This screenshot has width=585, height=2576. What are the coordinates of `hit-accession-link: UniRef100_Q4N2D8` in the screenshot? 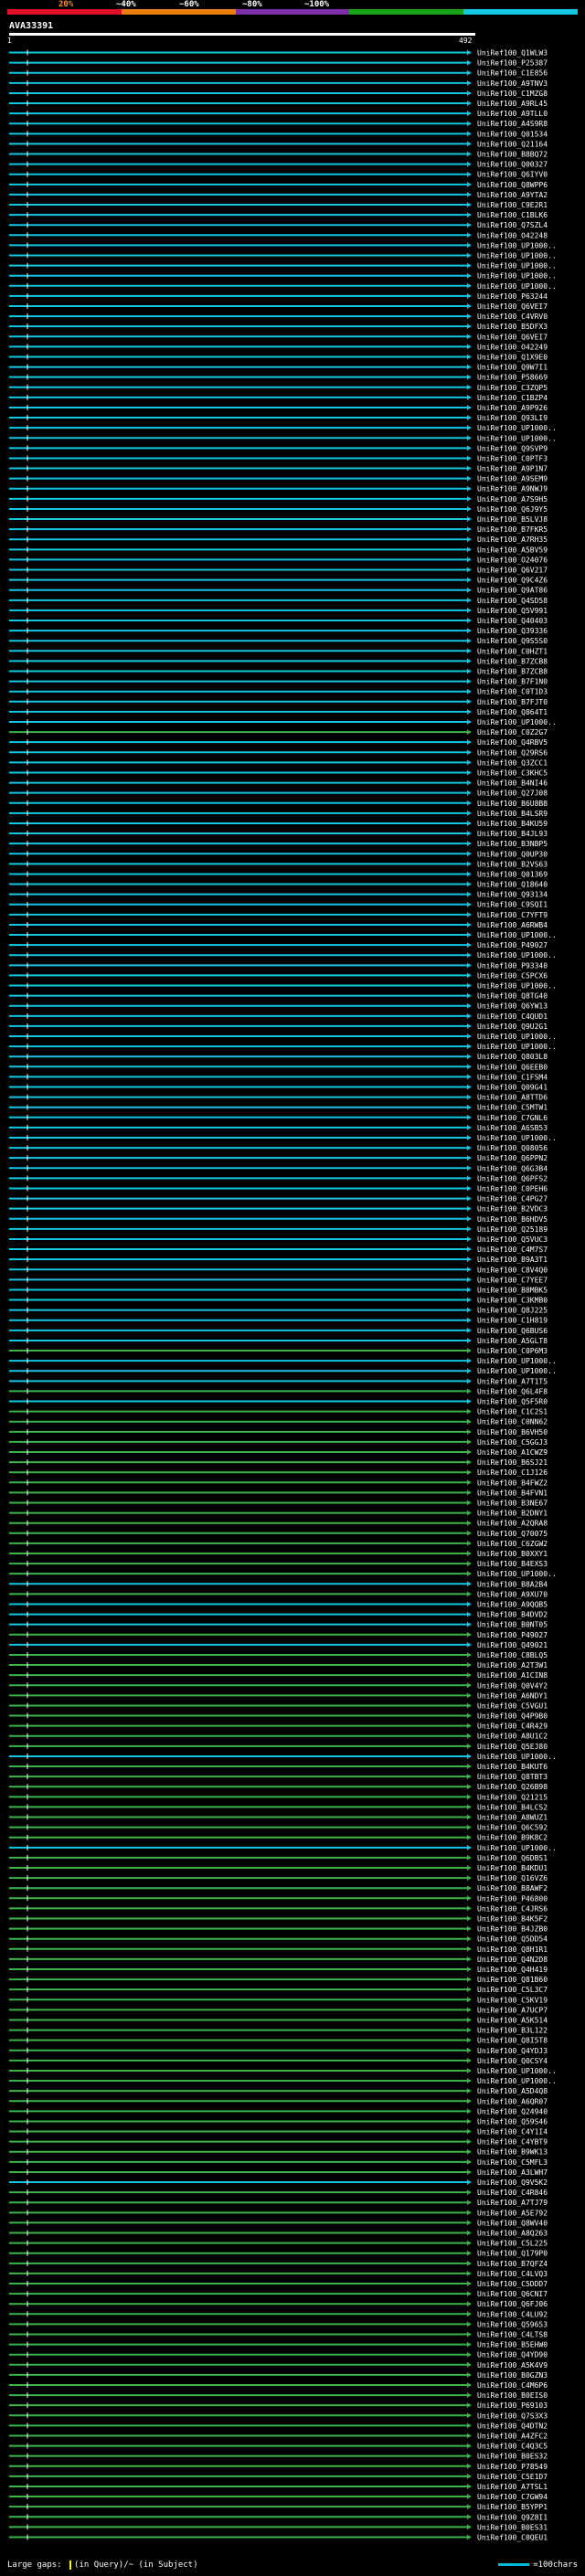 It's located at (512, 1960).